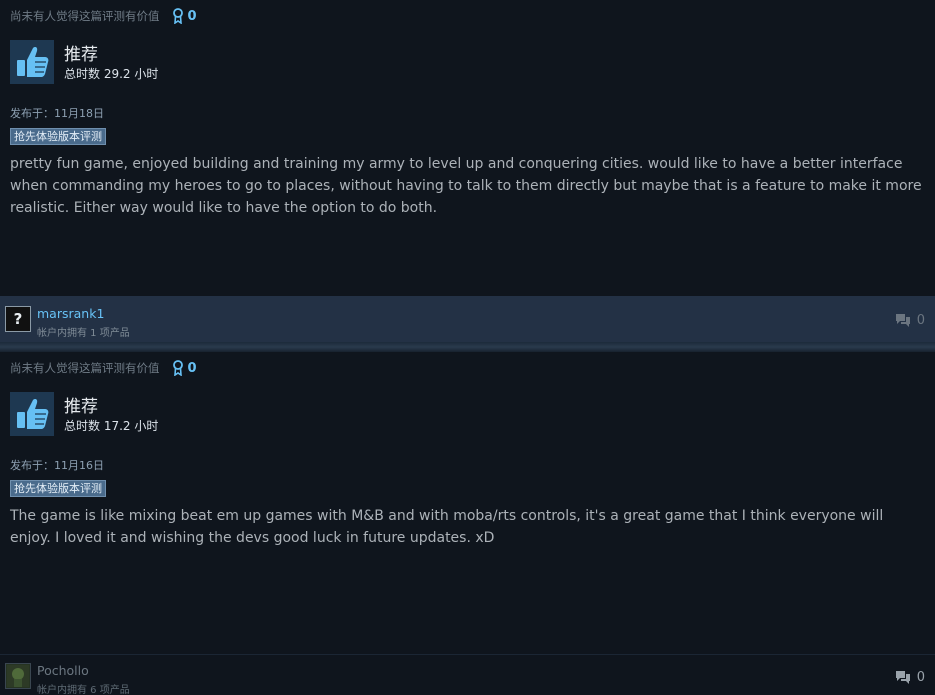 The image size is (935, 695). What do you see at coordinates (63, 670) in the screenshot?
I see `author-name-link: Pochollo` at bounding box center [63, 670].